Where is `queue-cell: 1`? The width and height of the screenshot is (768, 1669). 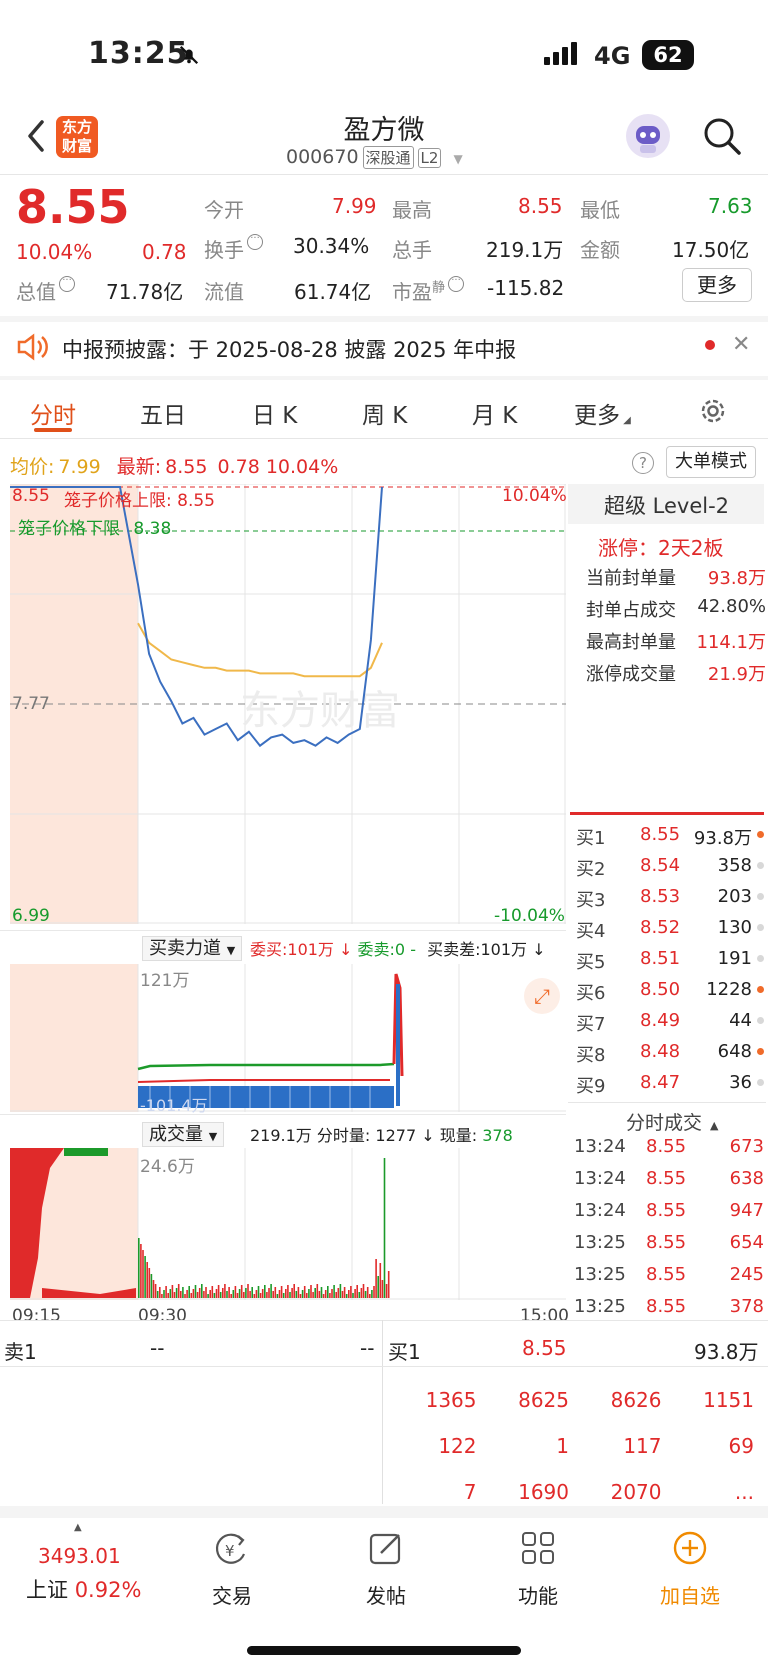
queue-cell: 1 is located at coordinates (562, 1446).